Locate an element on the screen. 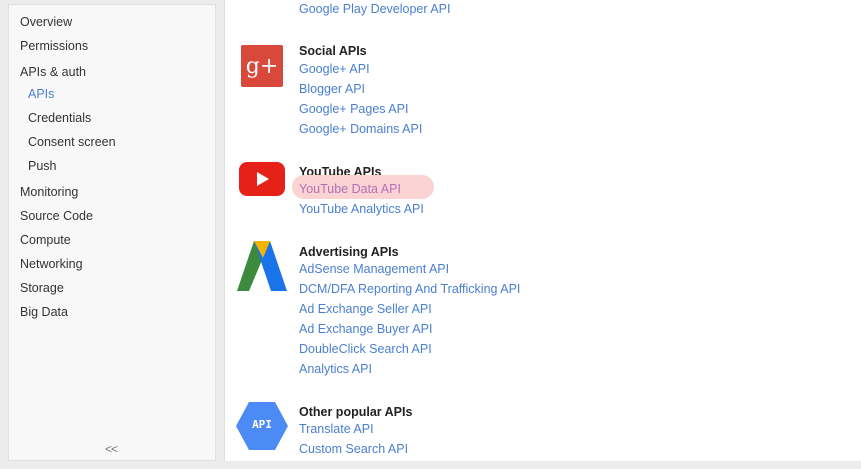  group-title-other-popular: Other popular APIs is located at coordinates (356, 412).